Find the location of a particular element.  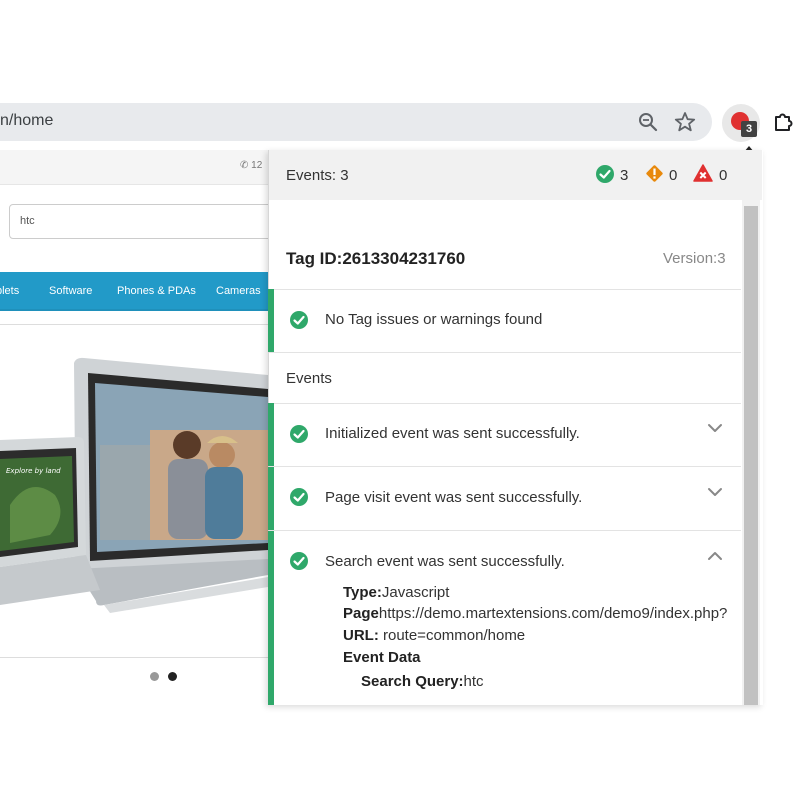

events-section-label: Events is located at coordinates (309, 378).